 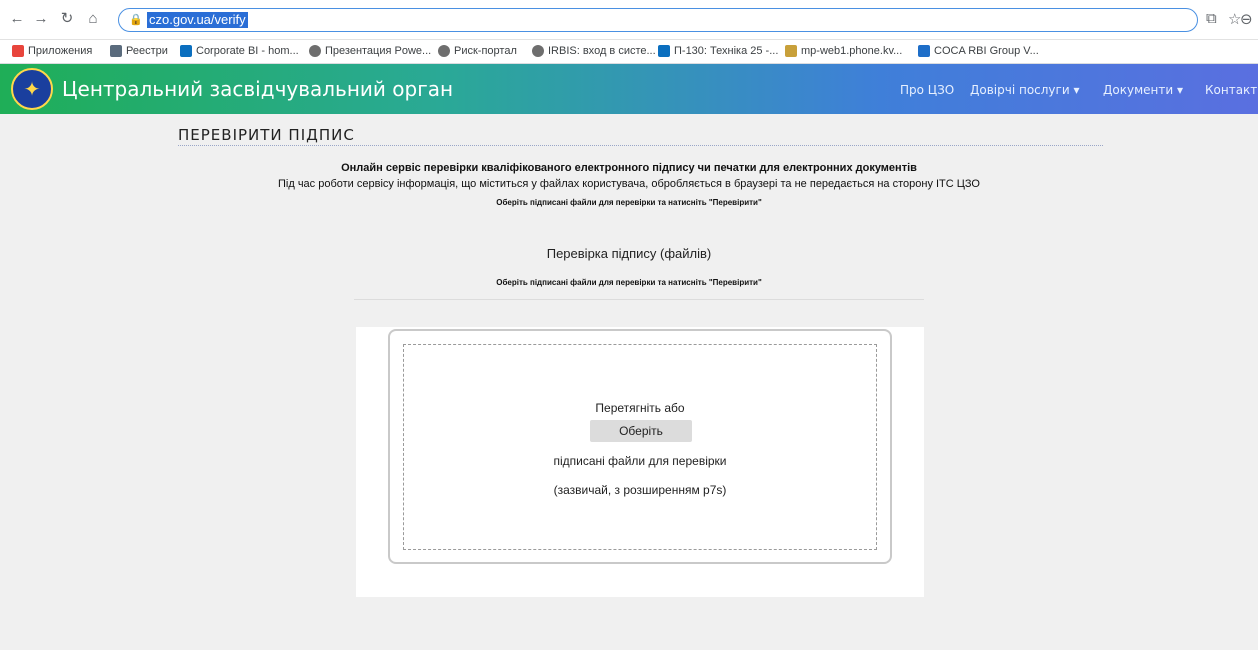 What do you see at coordinates (266, 135) in the screenshot?
I see `page-title: ПЕРЕВІРИТИ ПІДПИС` at bounding box center [266, 135].